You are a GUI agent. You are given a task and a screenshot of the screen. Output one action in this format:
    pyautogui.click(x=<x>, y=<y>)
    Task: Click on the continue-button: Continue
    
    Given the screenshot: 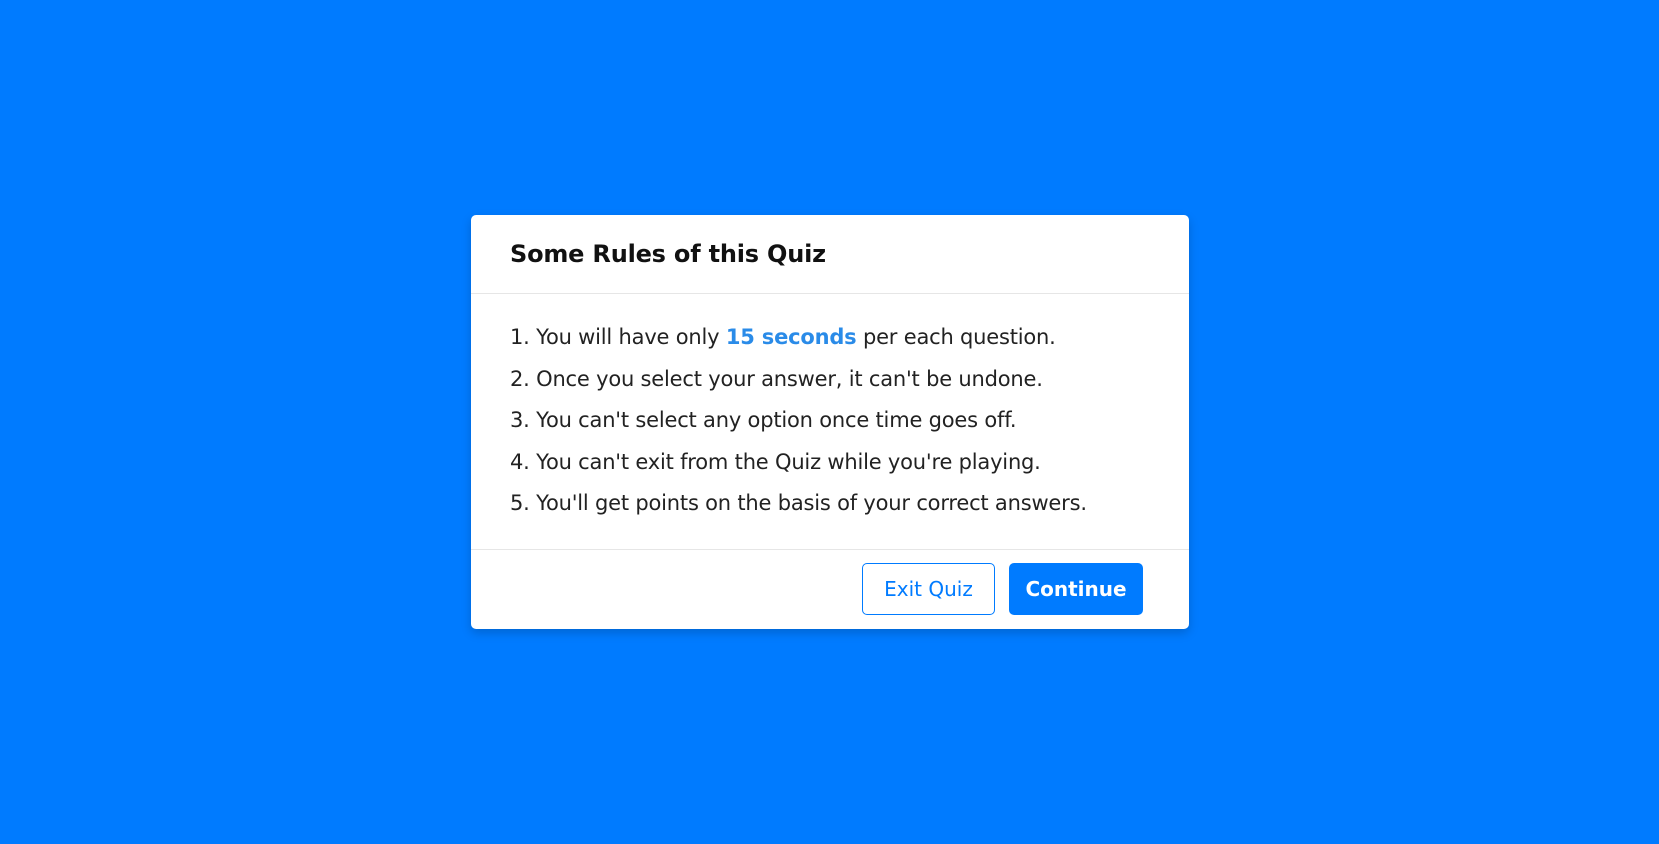 What is the action you would take?
    pyautogui.click(x=1076, y=589)
    